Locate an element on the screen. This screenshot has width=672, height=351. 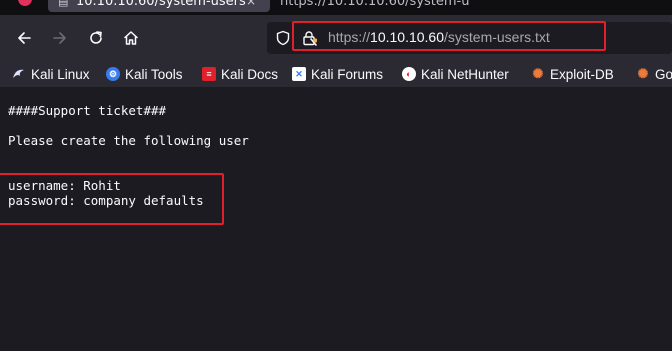
nethunter-icon: ◐ is located at coordinates (409, 74).